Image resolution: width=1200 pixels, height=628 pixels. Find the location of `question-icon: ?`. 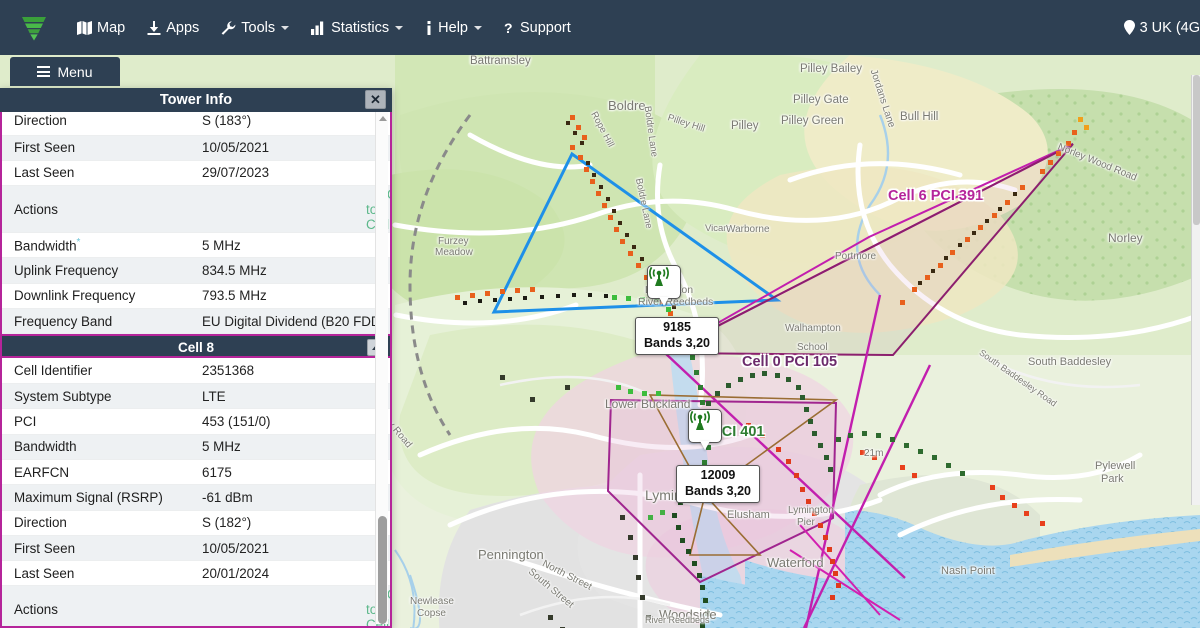

question-icon: ? is located at coordinates (509, 28).